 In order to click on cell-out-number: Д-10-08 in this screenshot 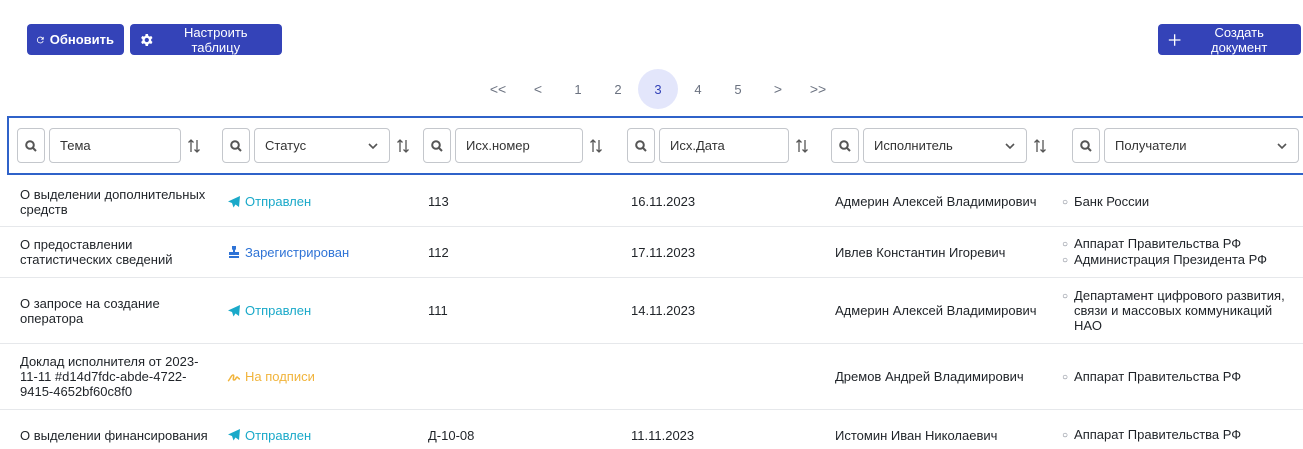, I will do `click(451, 435)`.